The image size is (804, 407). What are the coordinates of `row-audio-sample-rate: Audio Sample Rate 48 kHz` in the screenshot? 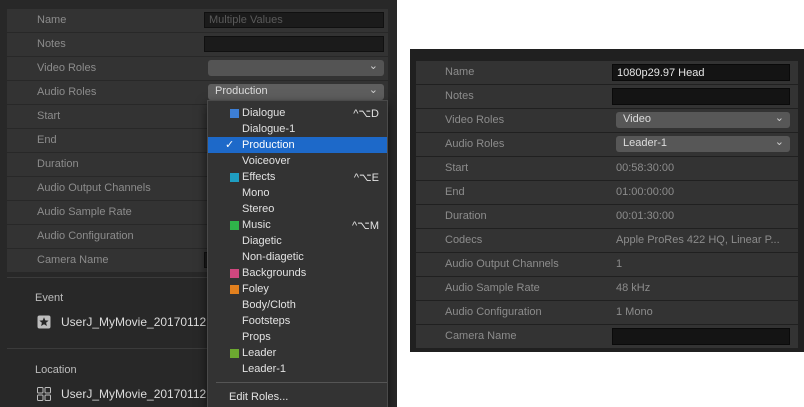 It's located at (607, 288).